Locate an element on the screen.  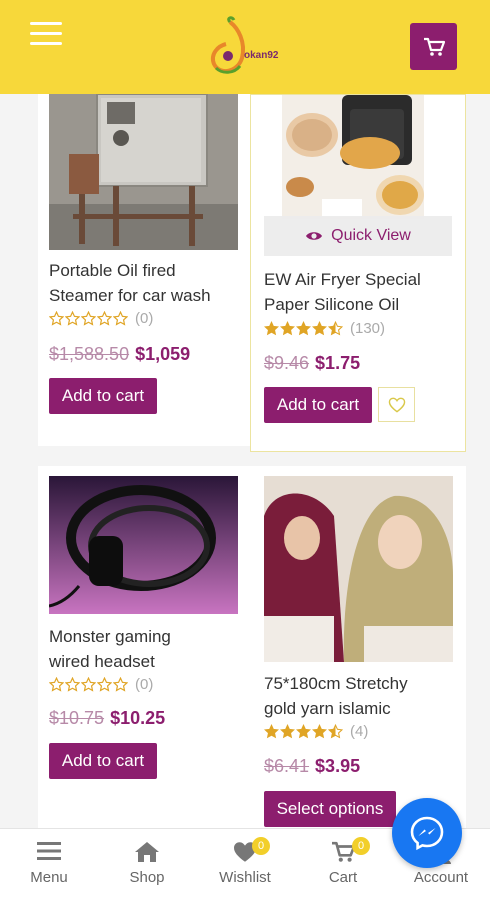
sale-price: $3.95 is located at coordinates (338, 766).